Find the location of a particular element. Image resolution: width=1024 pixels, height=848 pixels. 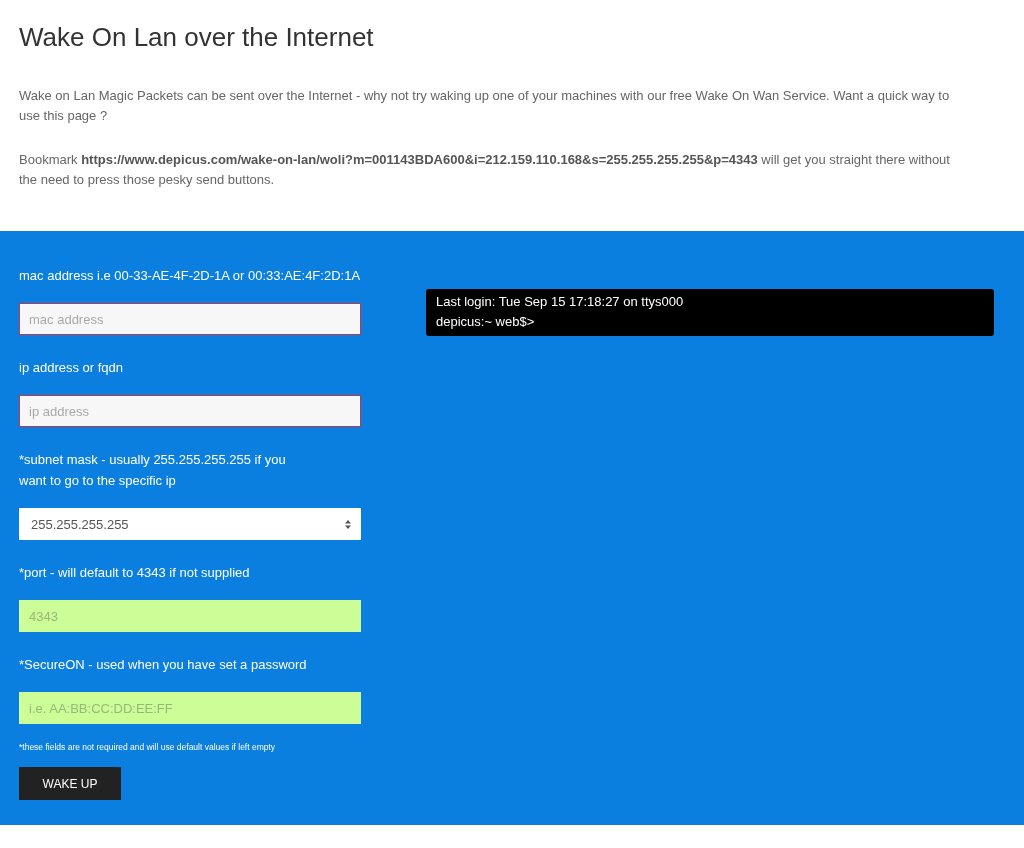

field-label: ip address or fqdn is located at coordinates (72, 368).